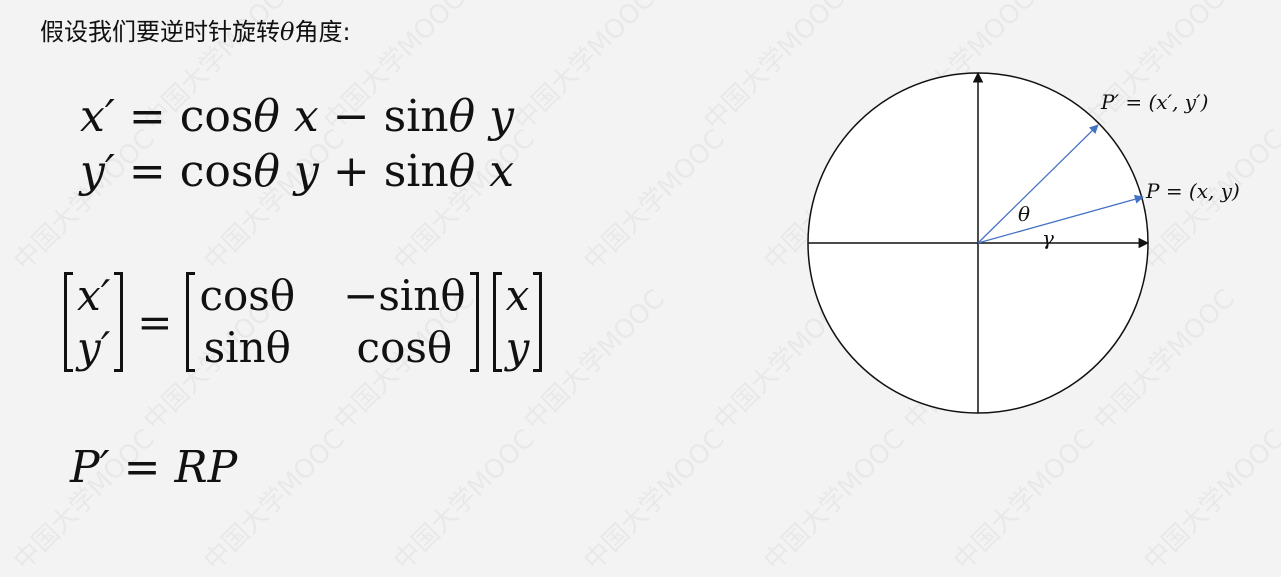 This screenshot has width=1281, height=577. I want to click on rotation-cell-22: cosθ, so click(404, 347).